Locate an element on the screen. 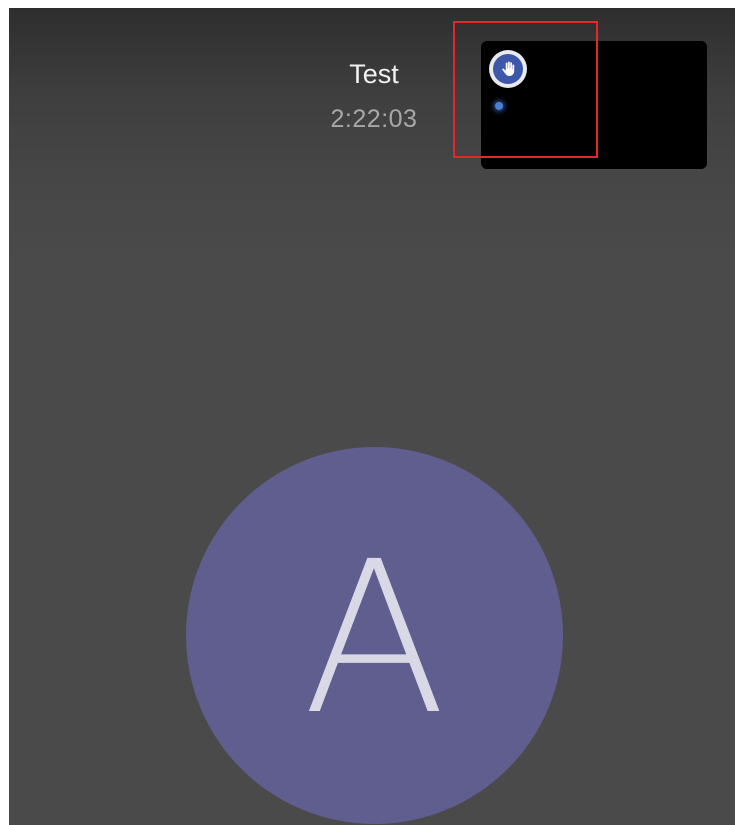 The height and width of the screenshot is (825, 735). avatar-initial: A is located at coordinates (374, 638).